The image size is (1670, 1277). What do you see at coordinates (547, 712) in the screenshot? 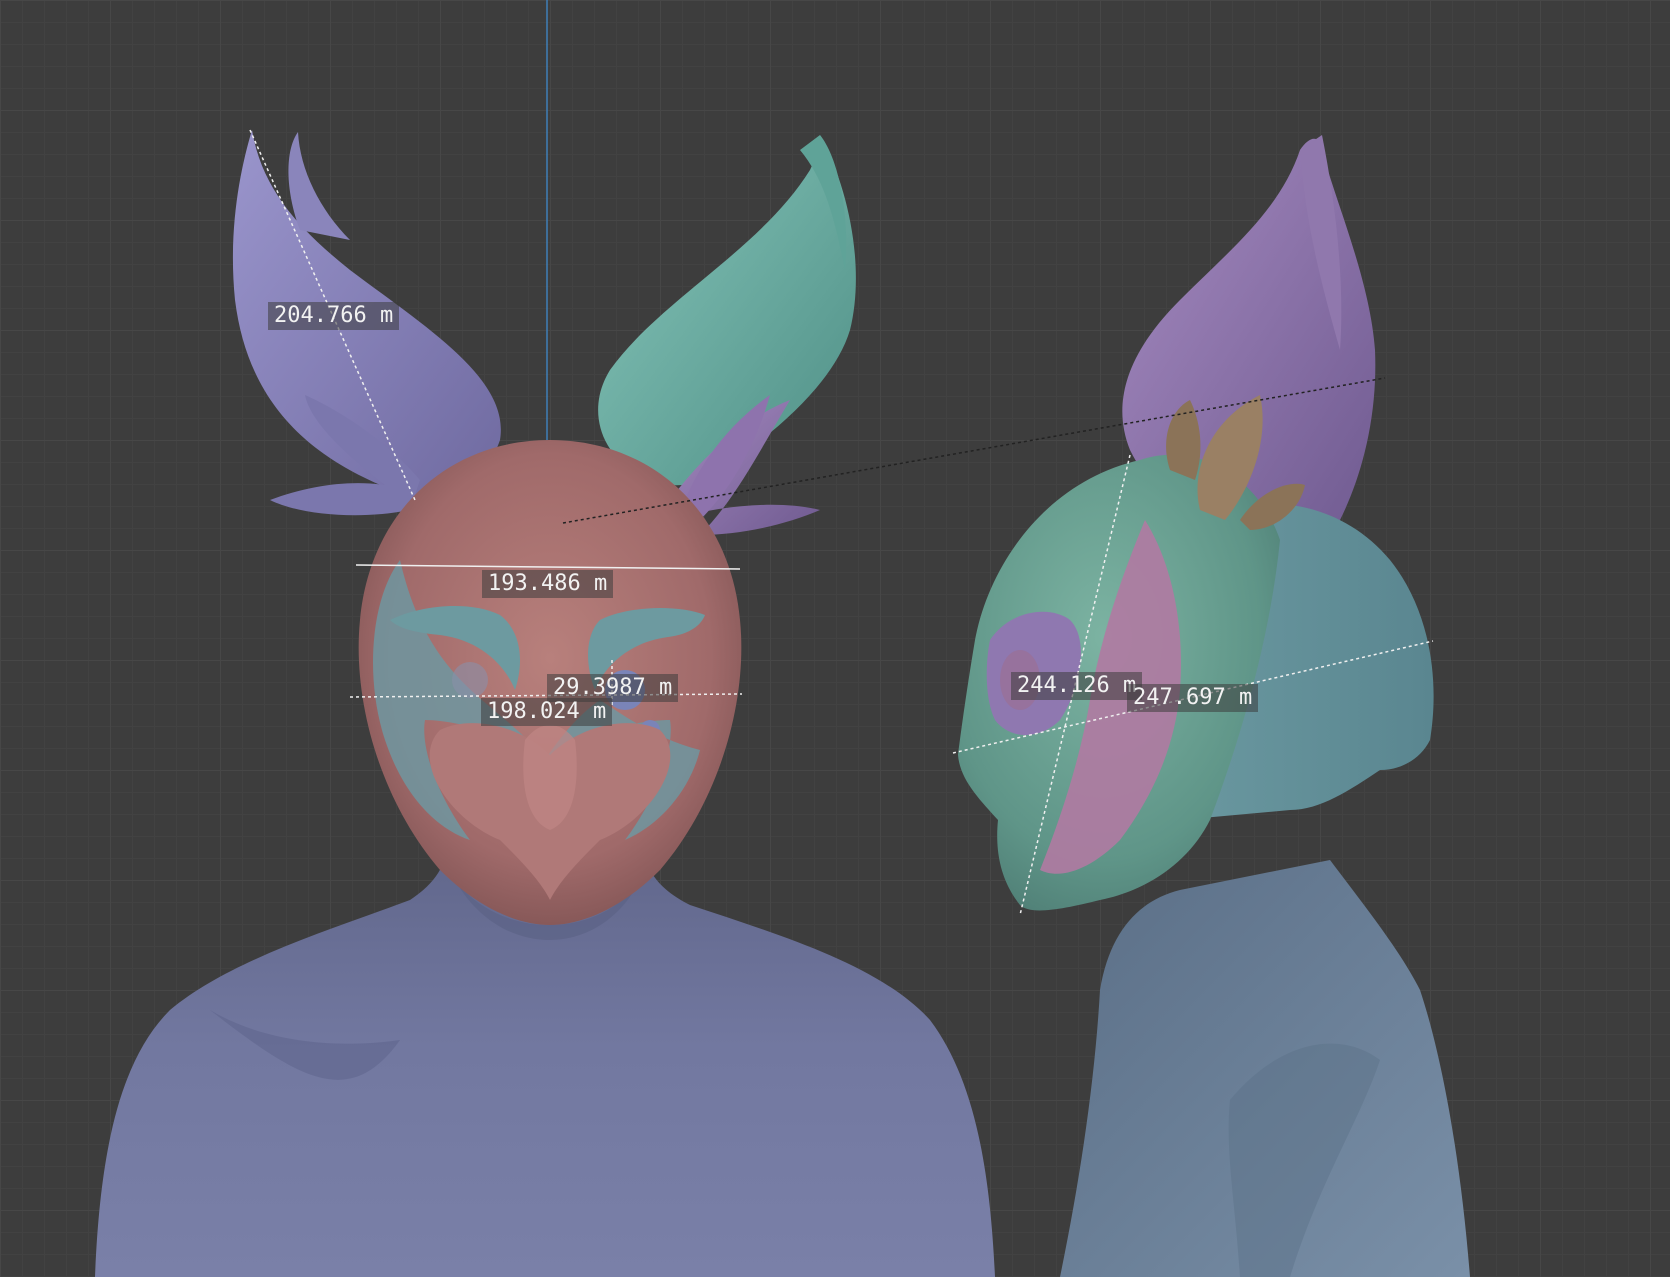
I see `measure-label-face-width: 198.024 m` at bounding box center [547, 712].